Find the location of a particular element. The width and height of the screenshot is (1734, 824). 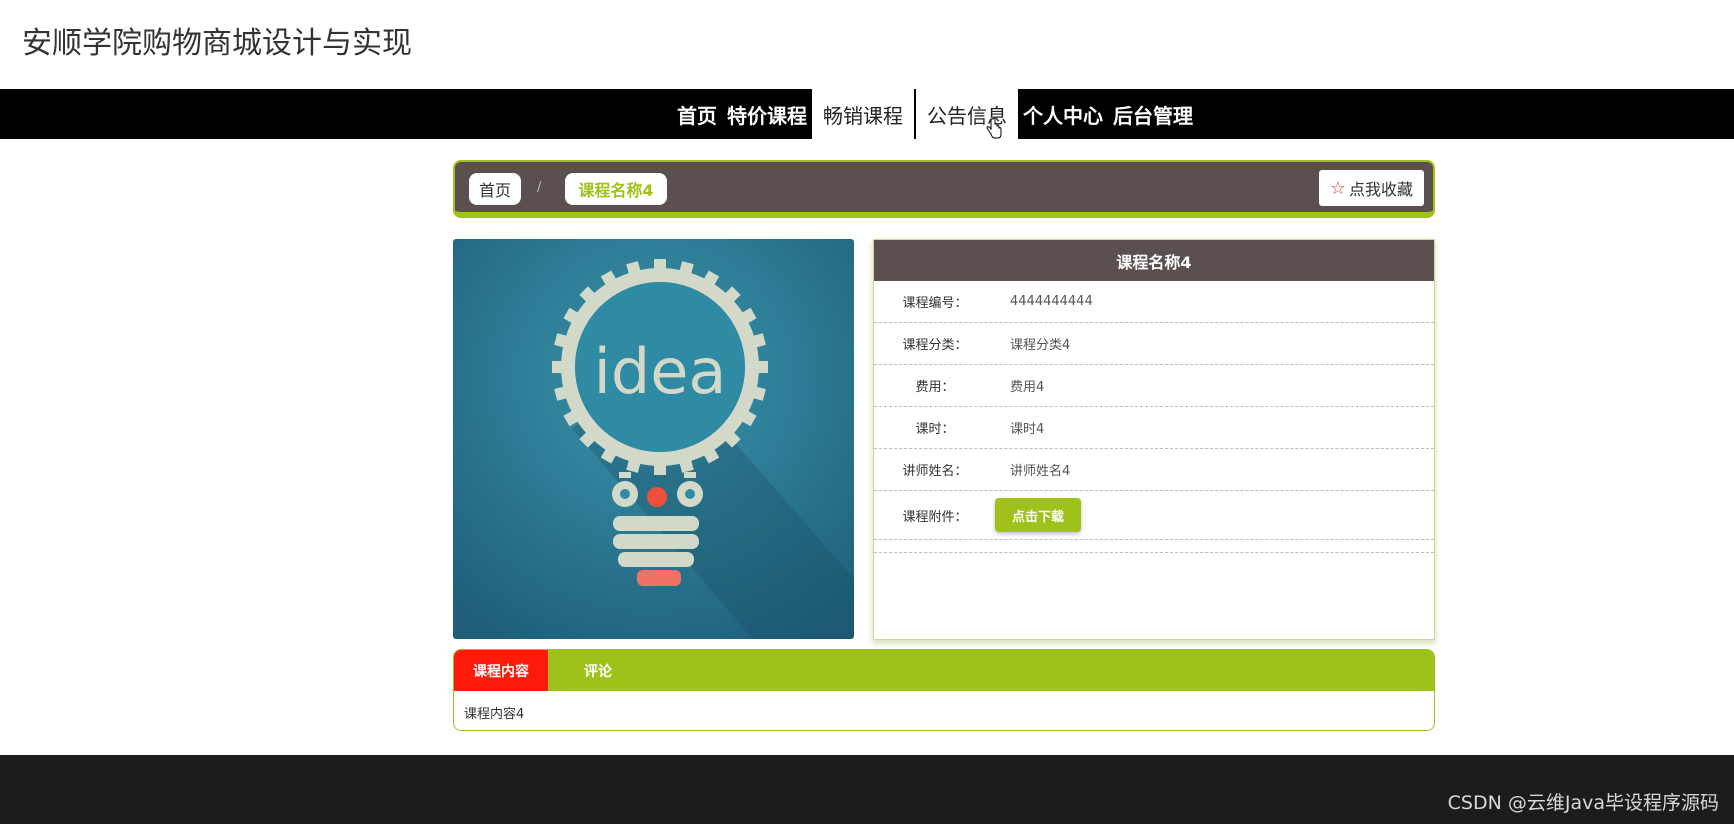

field-course-code: 课程编号： 4444444444 is located at coordinates (1154, 302).